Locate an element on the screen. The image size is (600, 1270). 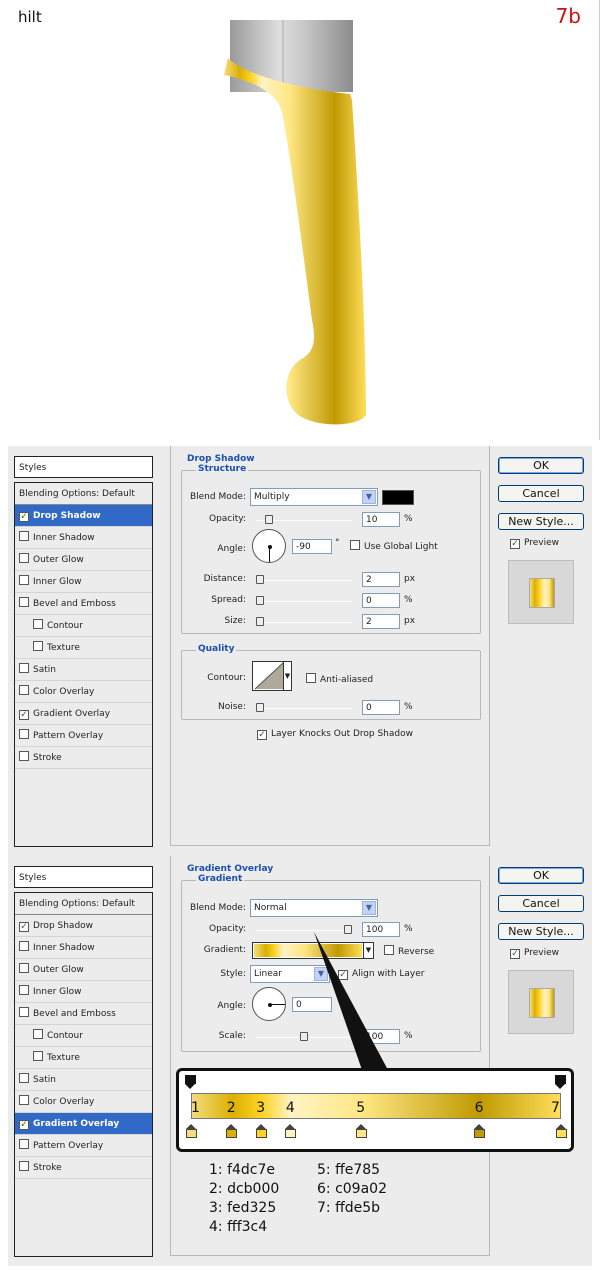
use-global-light-checkbox: Use Global Light is located at coordinates (394, 546).